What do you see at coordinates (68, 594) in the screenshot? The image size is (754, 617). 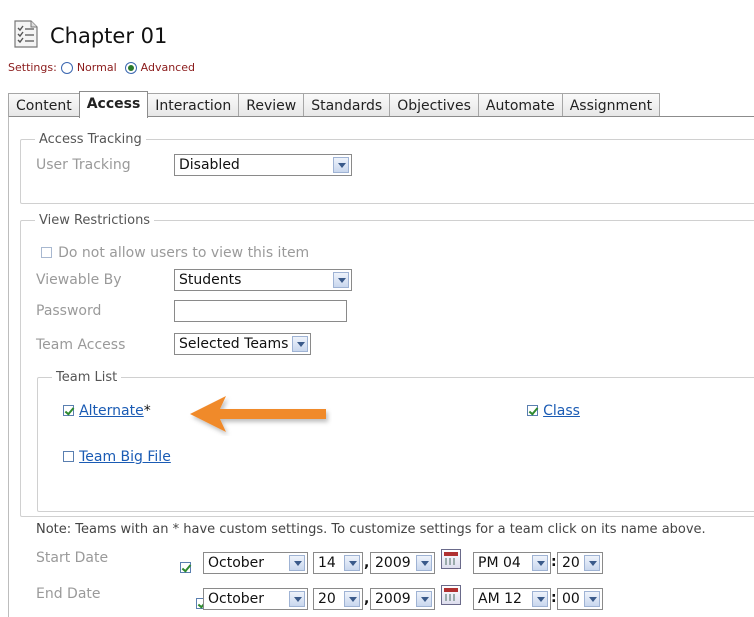 I see `end-date-label: End Date` at bounding box center [68, 594].